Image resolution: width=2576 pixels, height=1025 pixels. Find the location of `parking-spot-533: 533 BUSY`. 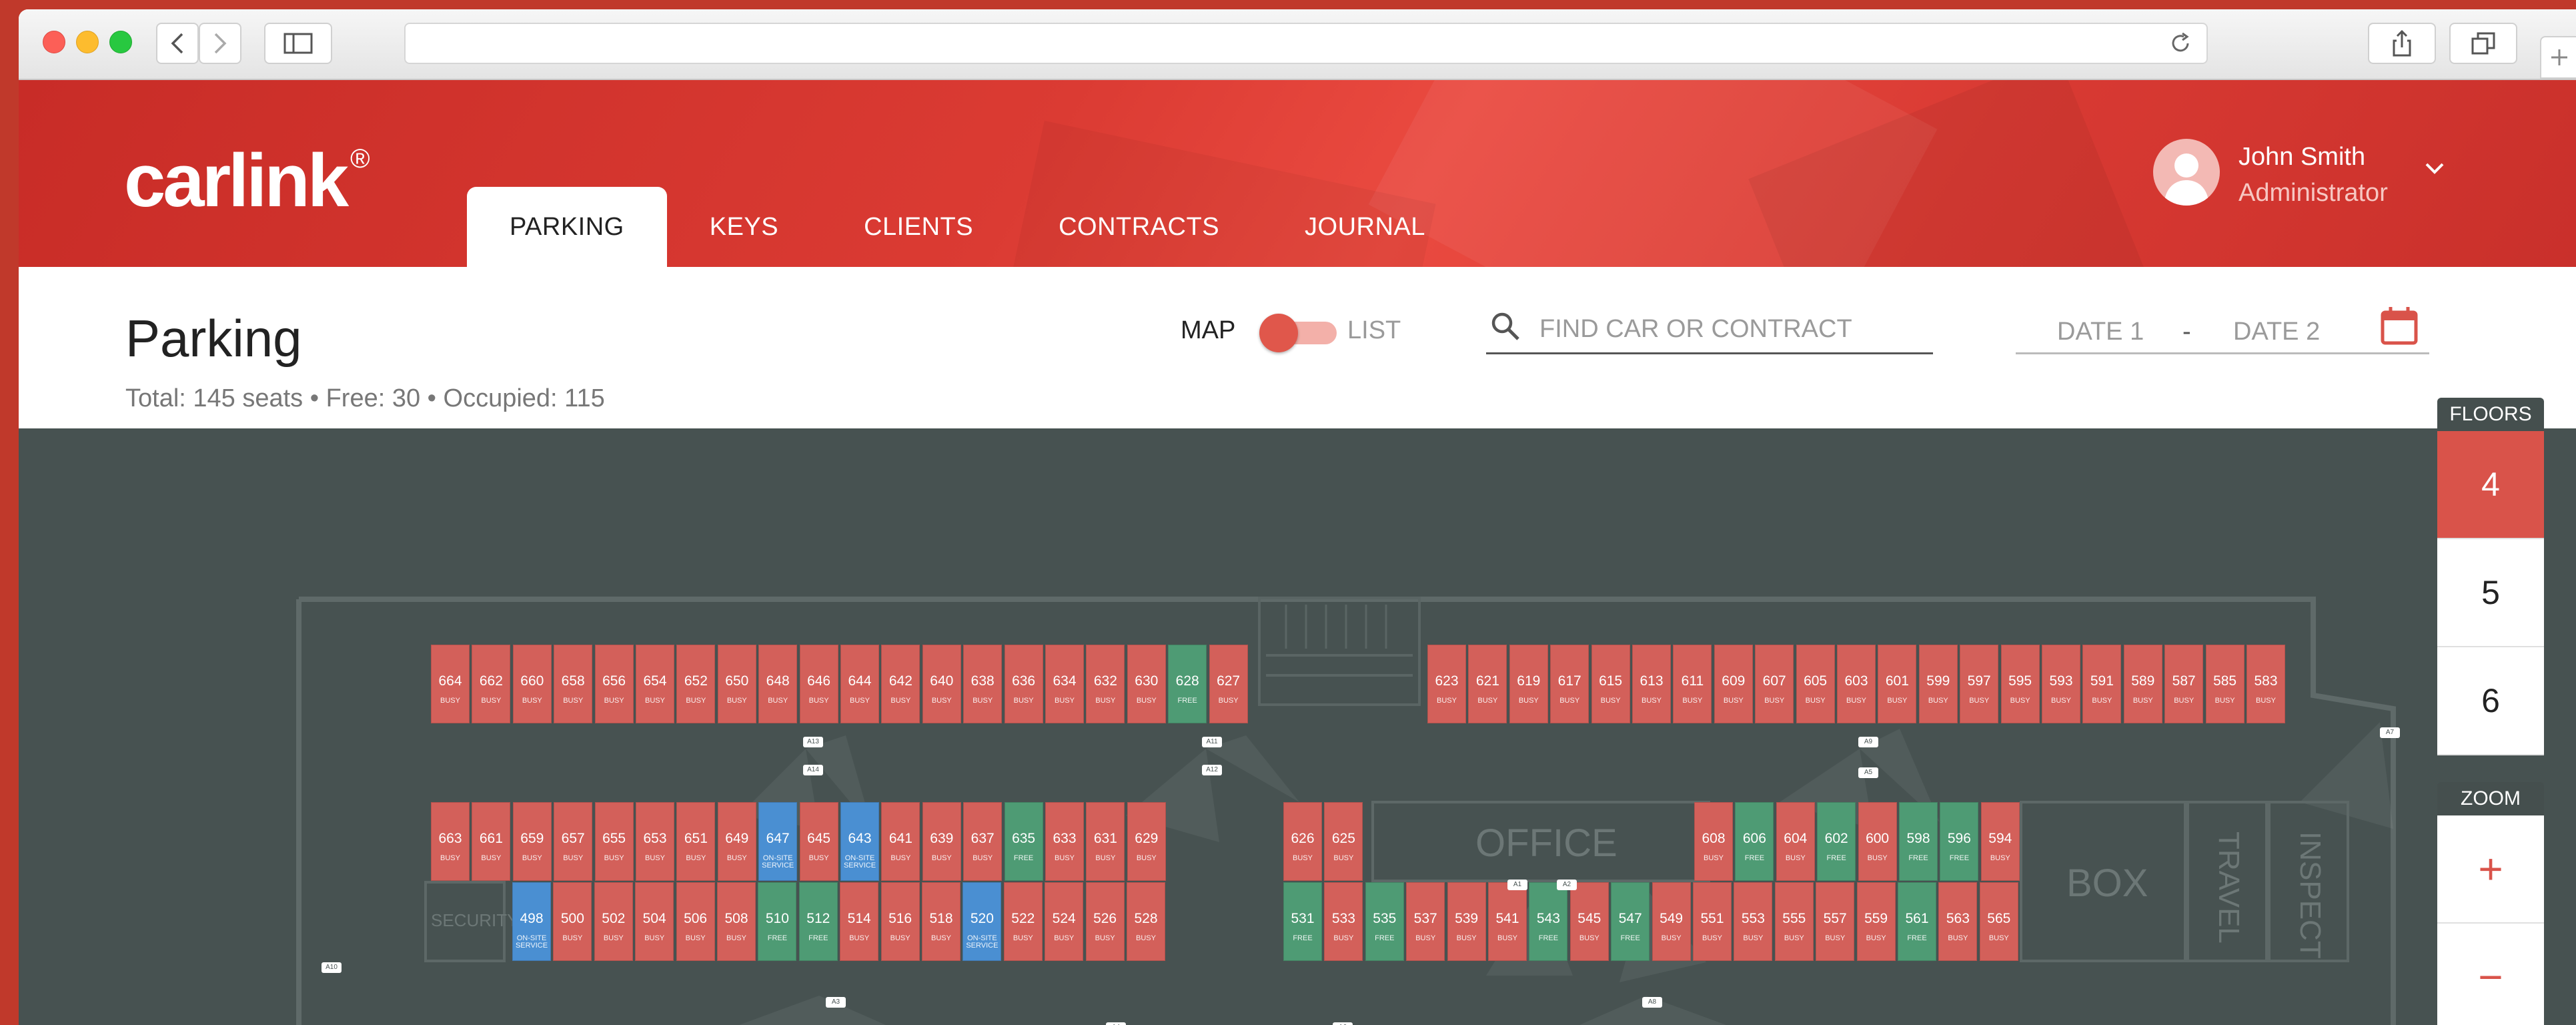

parking-spot-533: 533 BUSY is located at coordinates (1343, 922).